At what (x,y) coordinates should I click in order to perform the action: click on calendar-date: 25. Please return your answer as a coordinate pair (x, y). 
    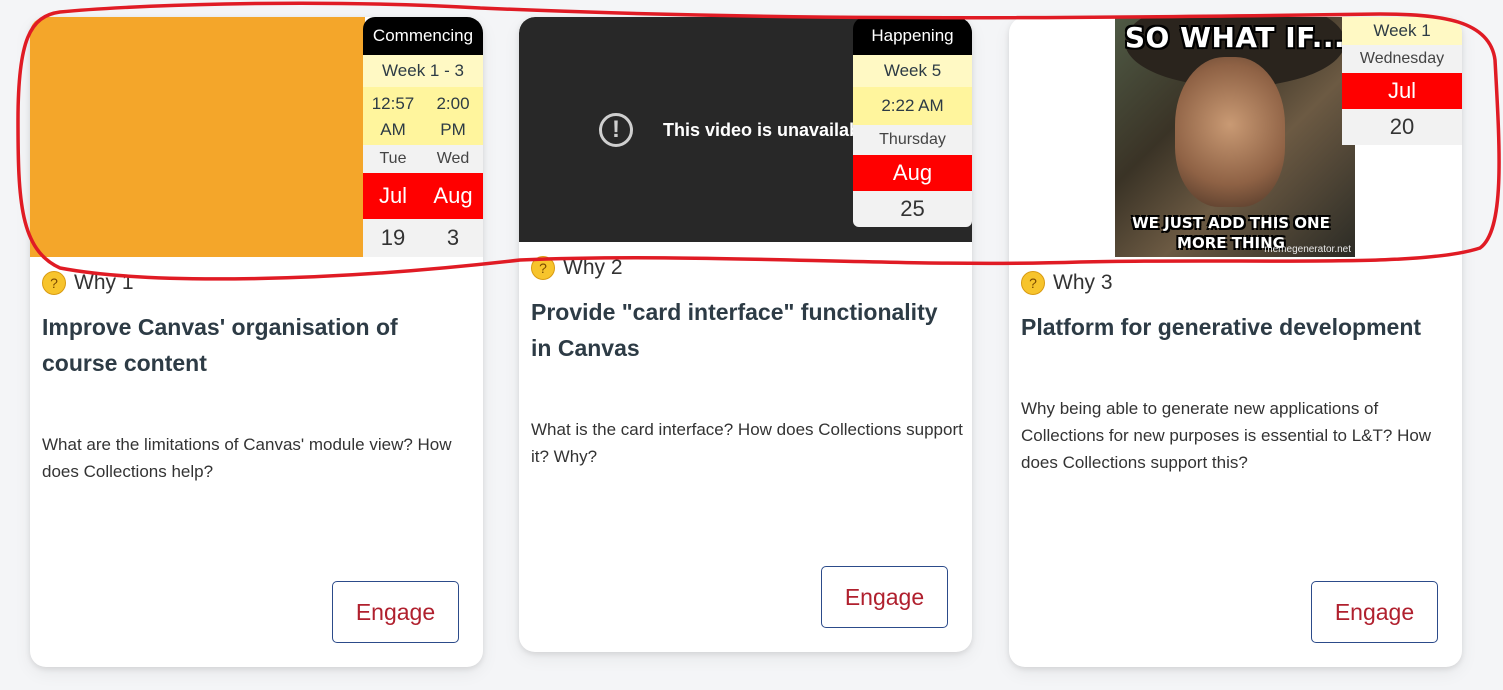
    Looking at the image, I should click on (912, 209).